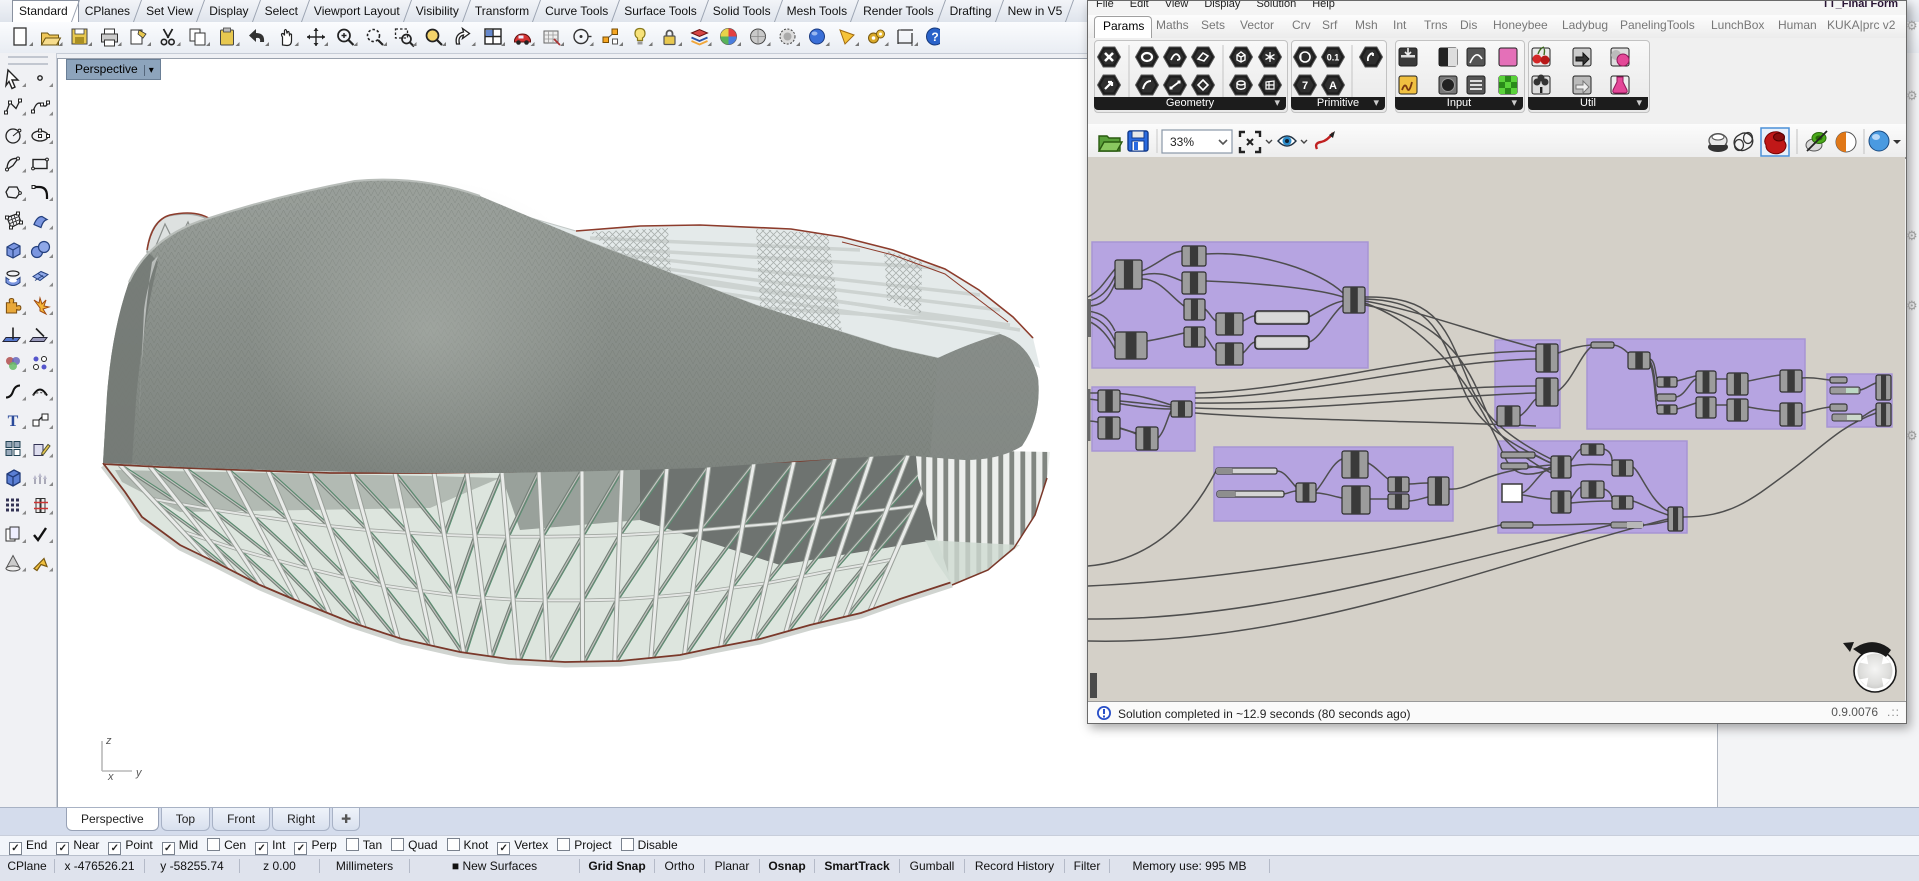 Image resolution: width=1919 pixels, height=881 pixels. I want to click on svg-text: 33%, so click(1182, 142).